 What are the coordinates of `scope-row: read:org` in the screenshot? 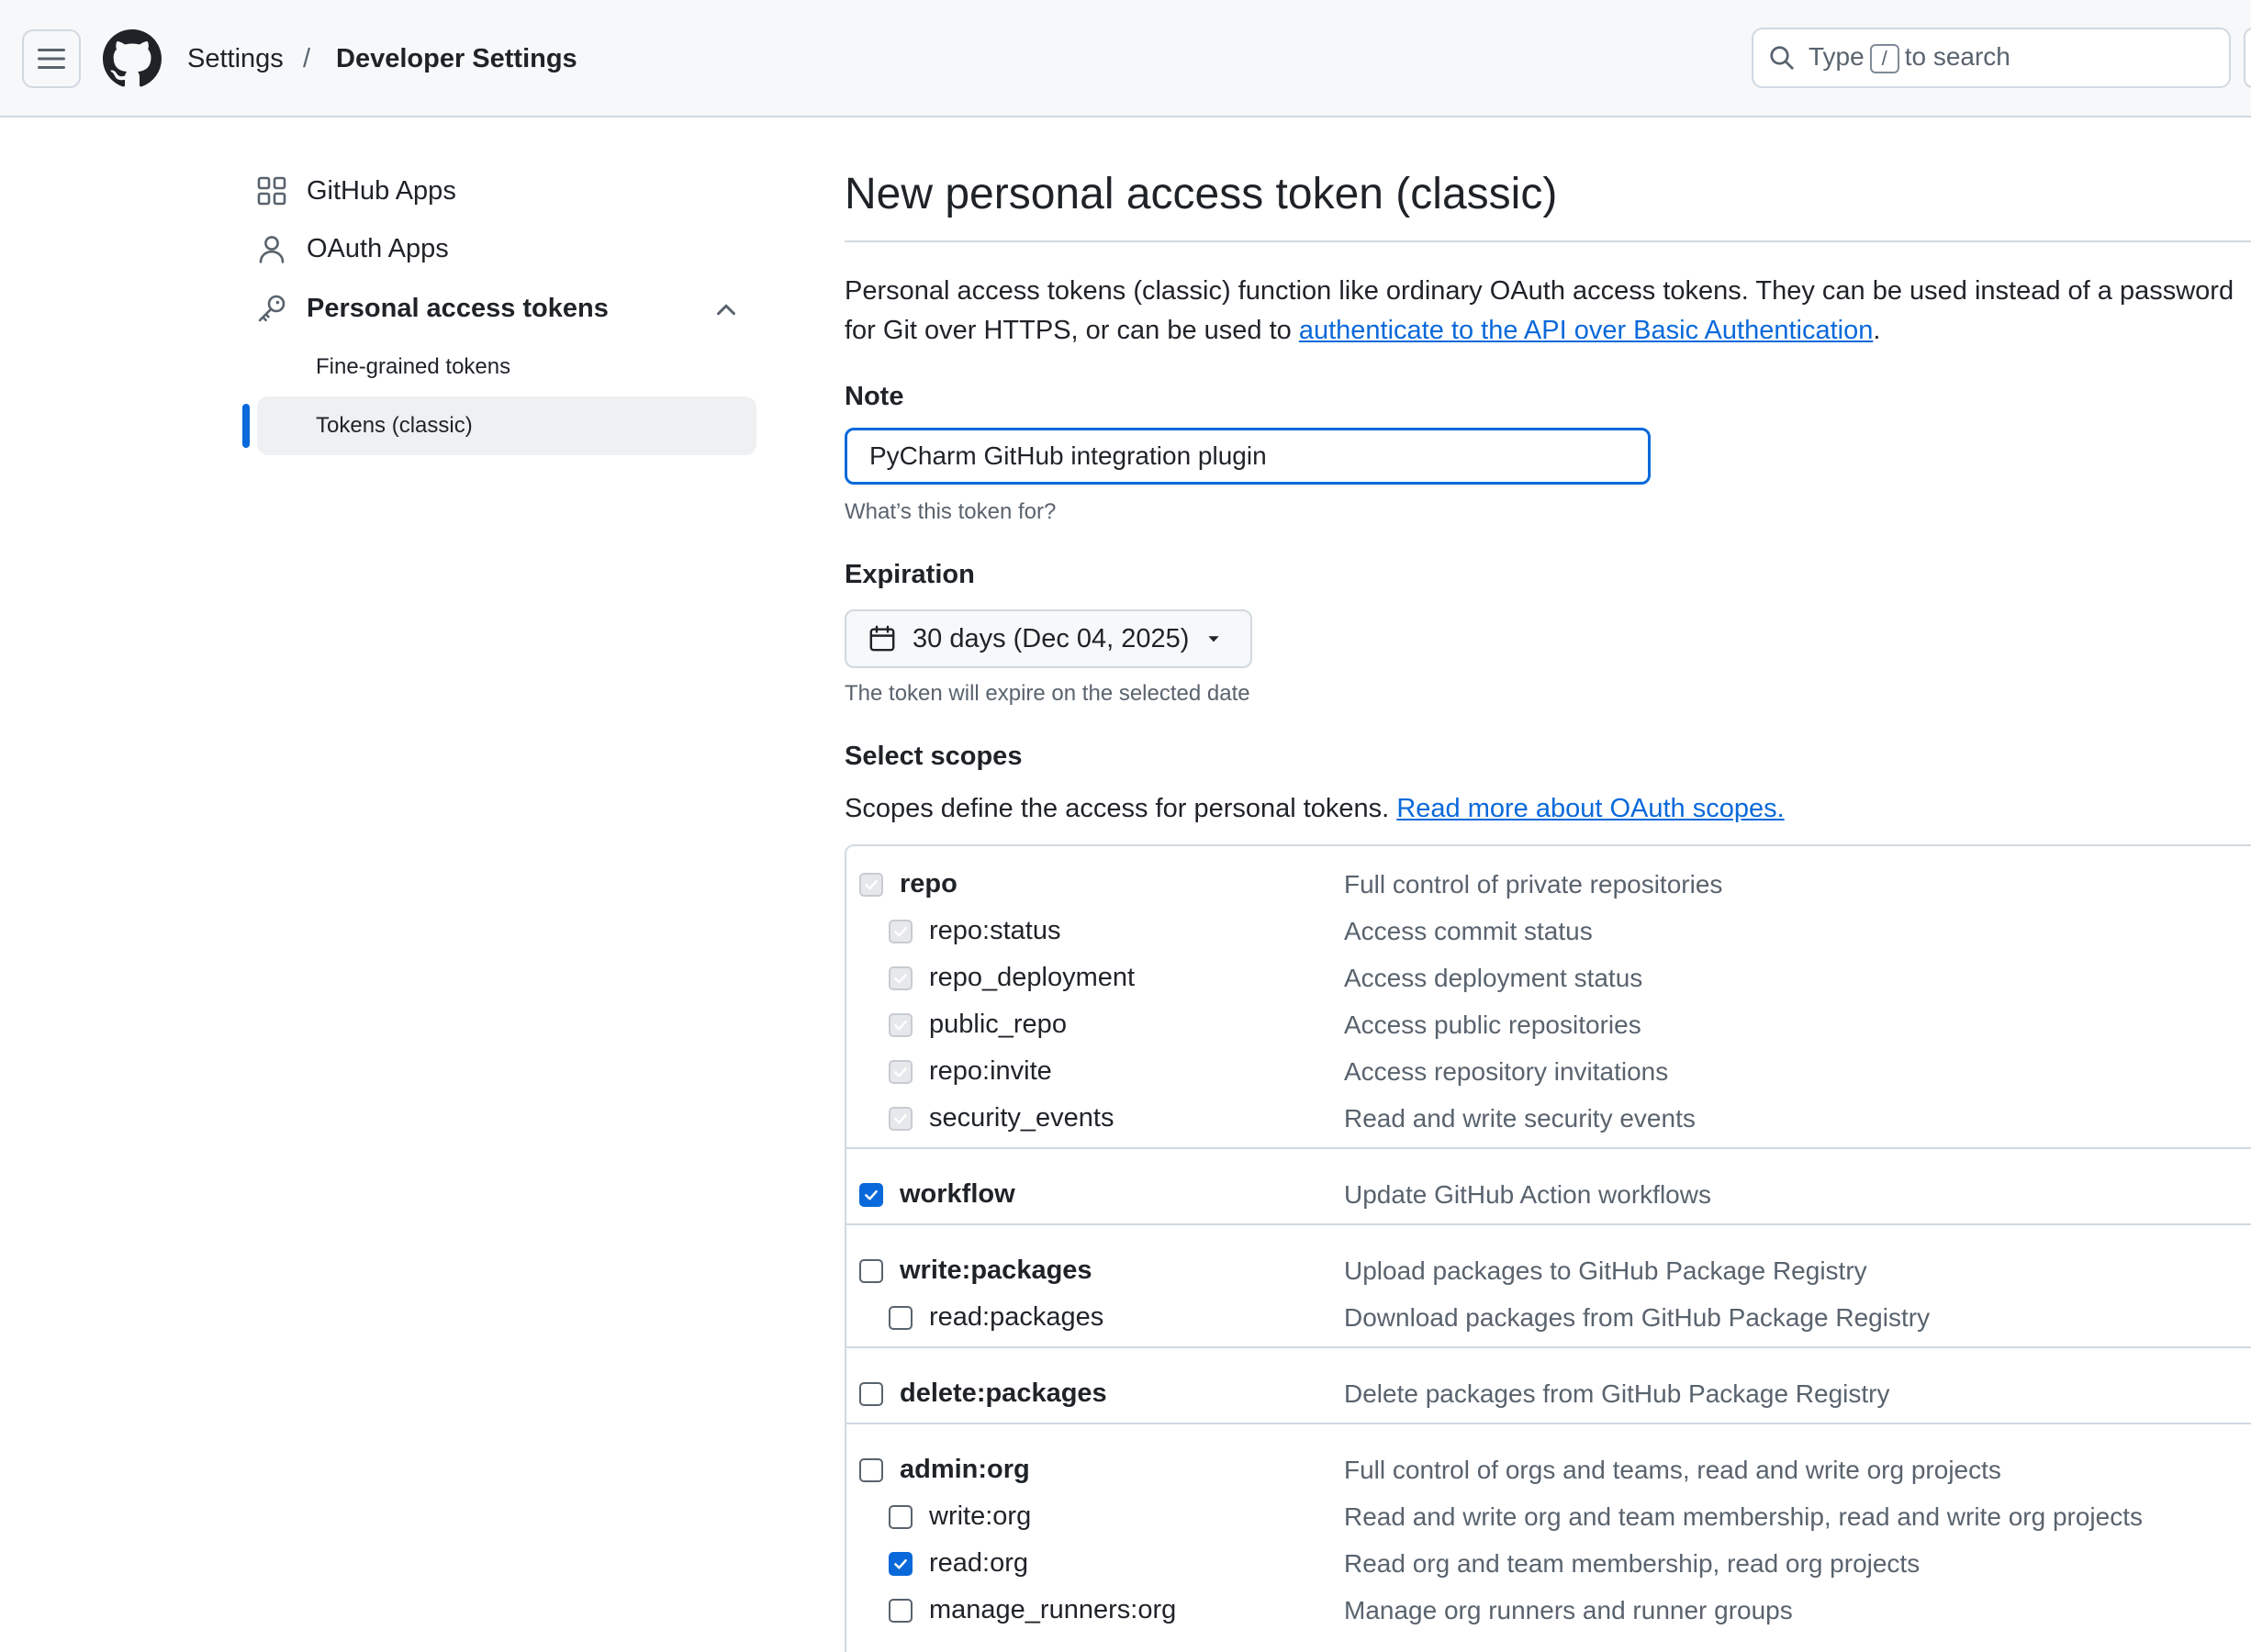 It's located at (936, 1564).